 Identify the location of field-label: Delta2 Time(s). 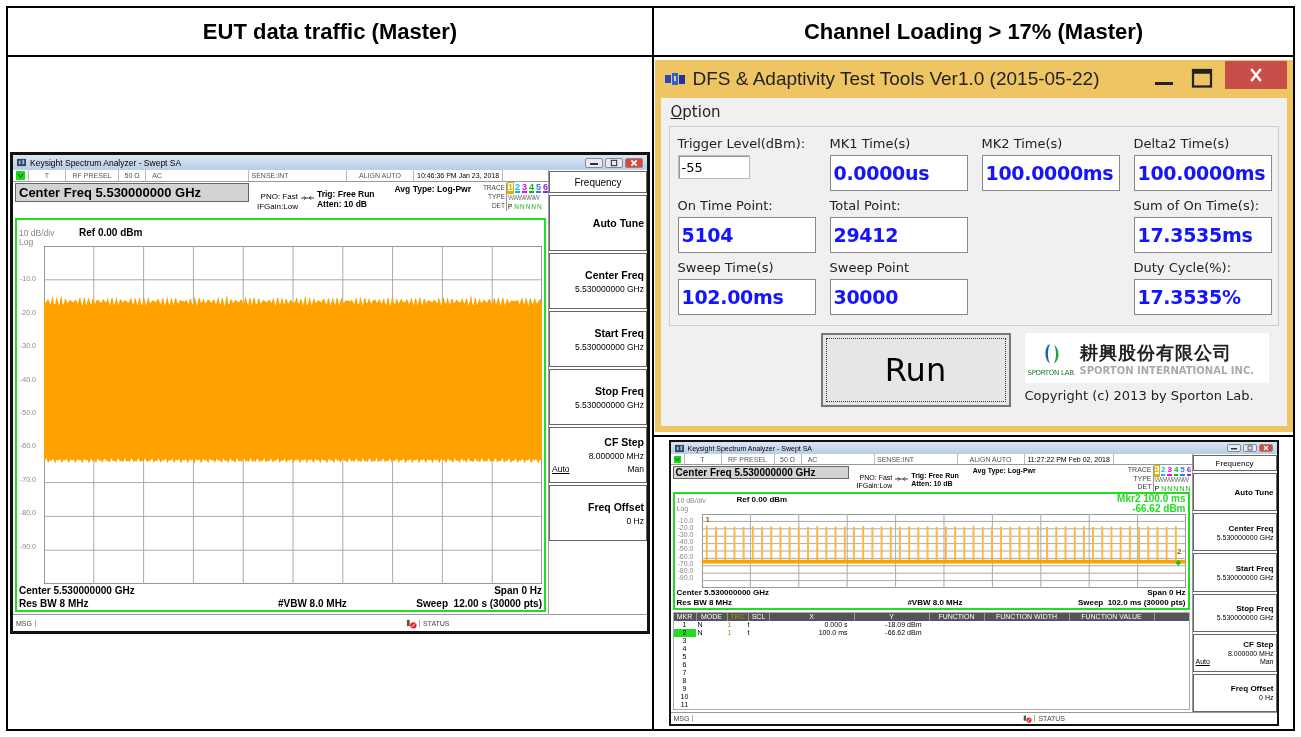
(1182, 143).